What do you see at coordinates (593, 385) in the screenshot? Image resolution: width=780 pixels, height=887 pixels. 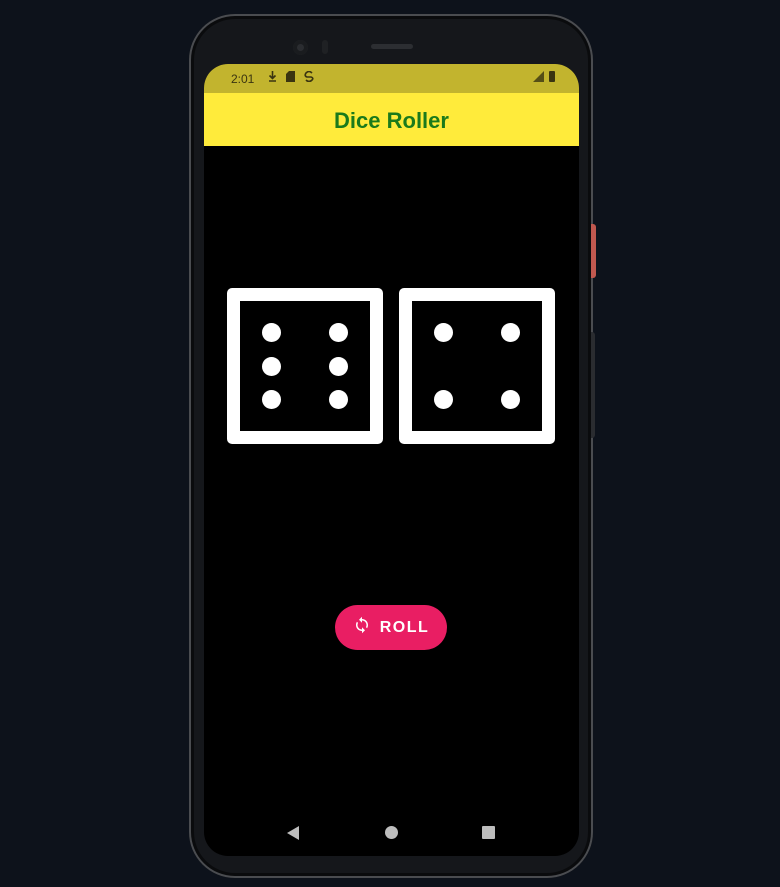 I see `volume-button` at bounding box center [593, 385].